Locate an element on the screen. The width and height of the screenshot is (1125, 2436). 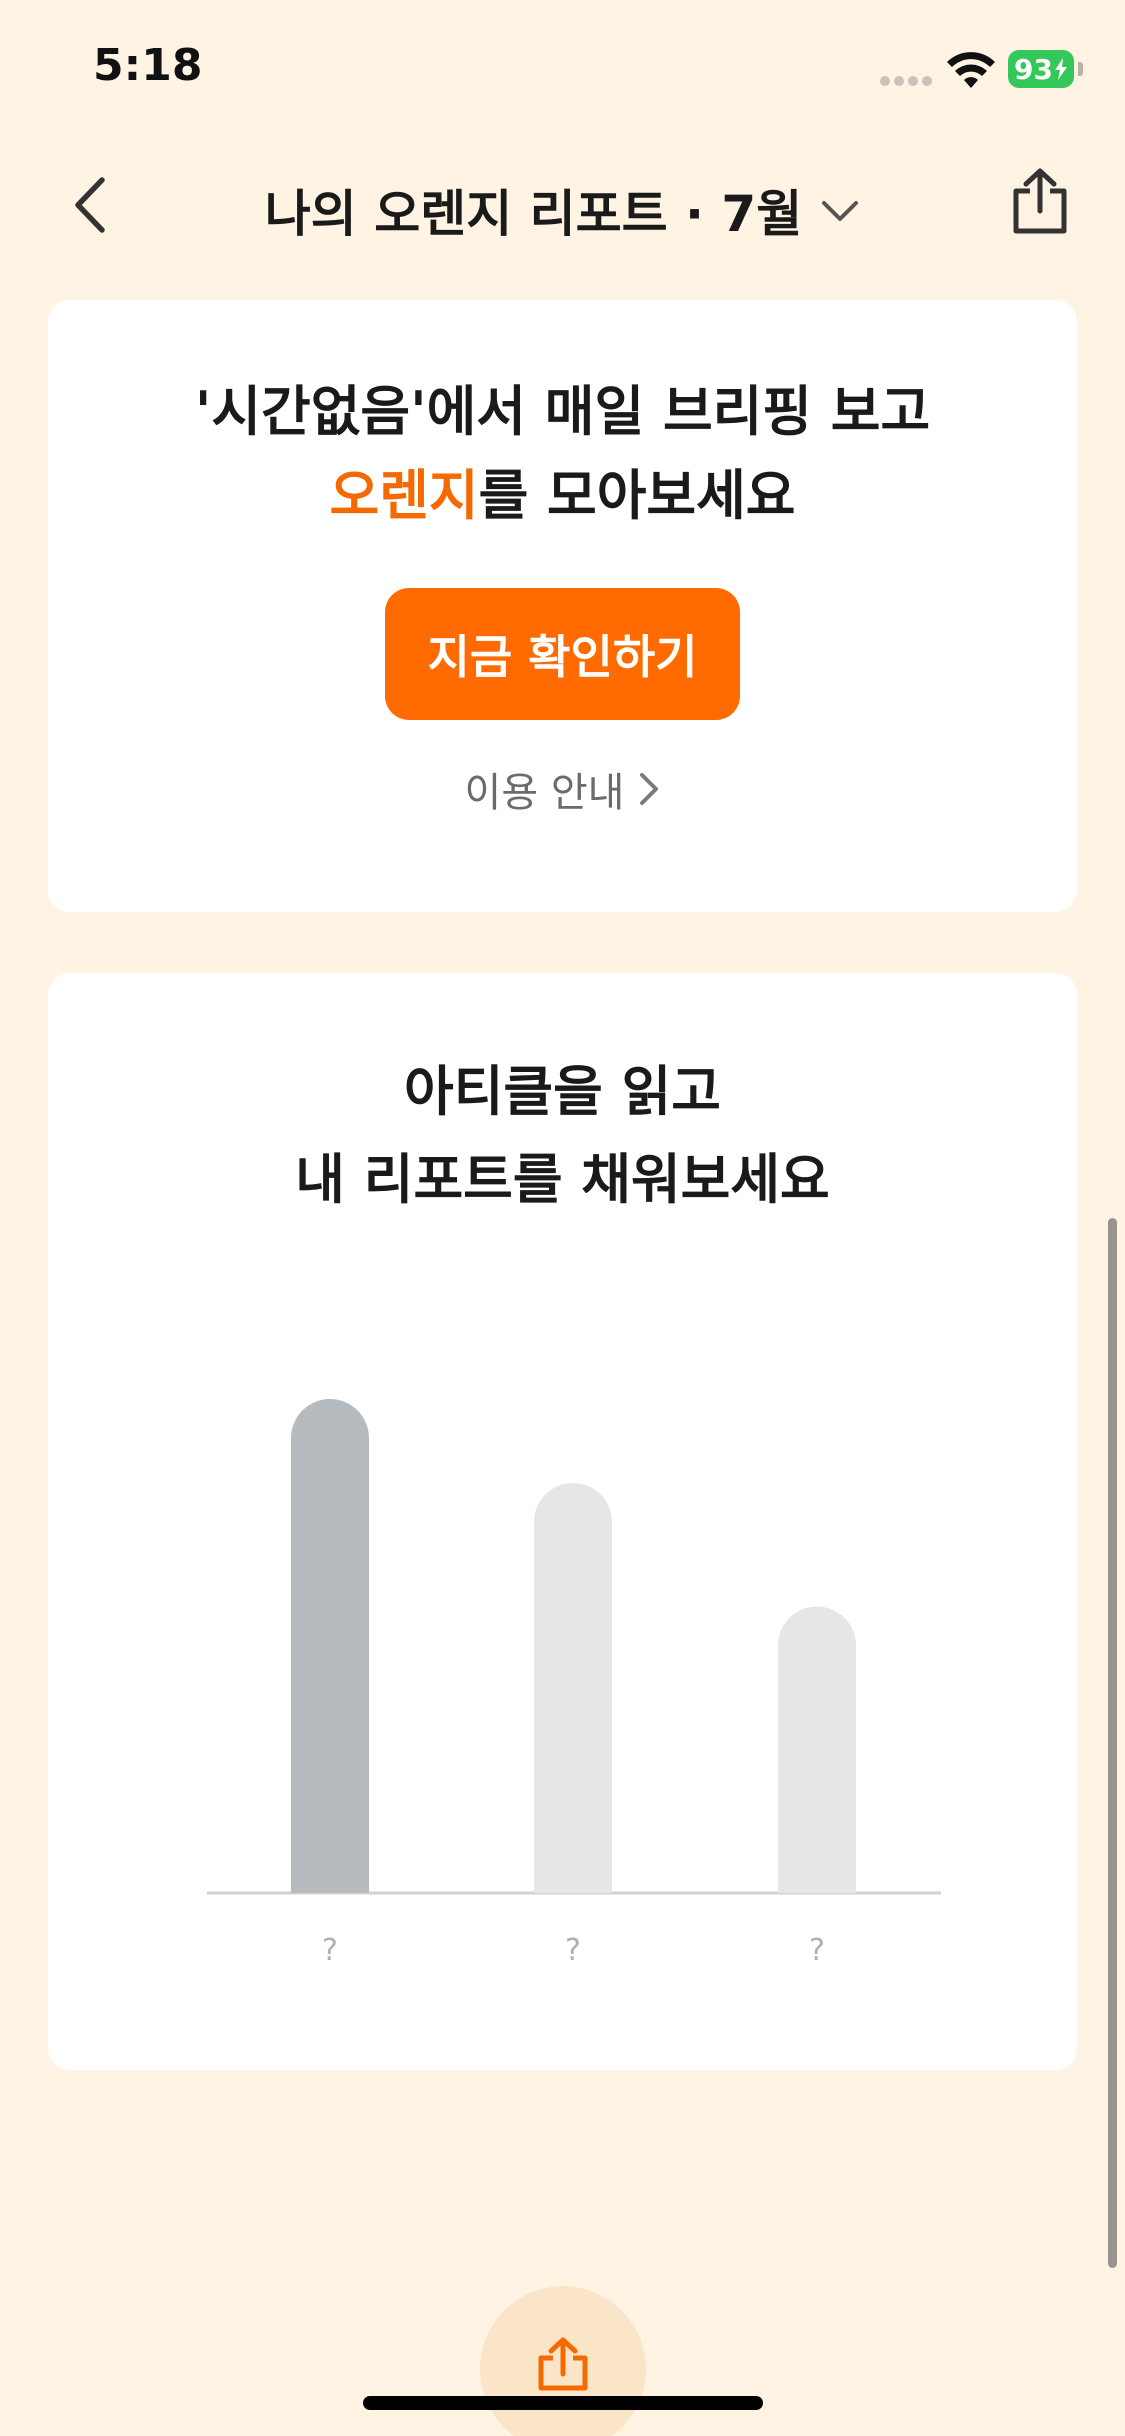
usage-guide-link: 이용 안내 is located at coordinates (562, 789).